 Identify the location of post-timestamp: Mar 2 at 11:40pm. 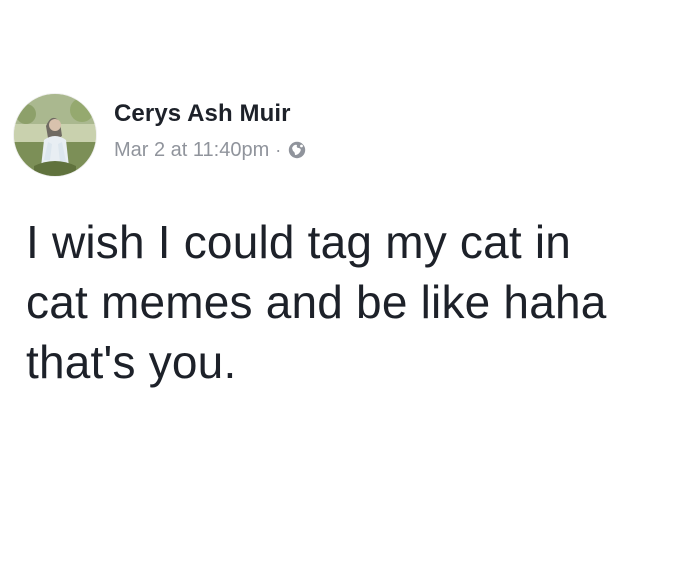
(191, 150).